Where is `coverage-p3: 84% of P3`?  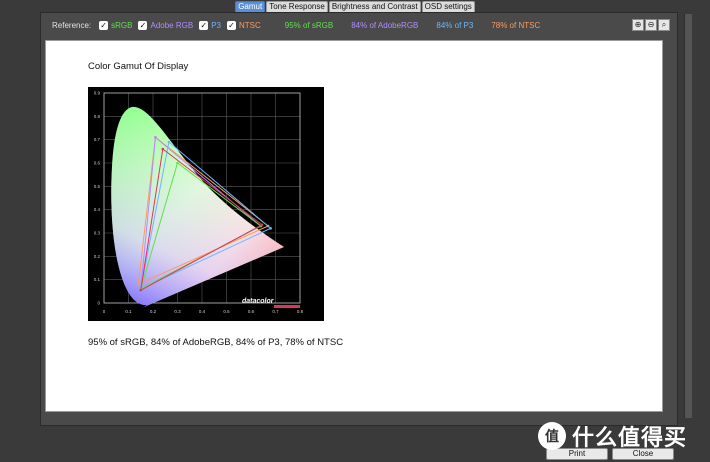 coverage-p3: 84% of P3 is located at coordinates (455, 25).